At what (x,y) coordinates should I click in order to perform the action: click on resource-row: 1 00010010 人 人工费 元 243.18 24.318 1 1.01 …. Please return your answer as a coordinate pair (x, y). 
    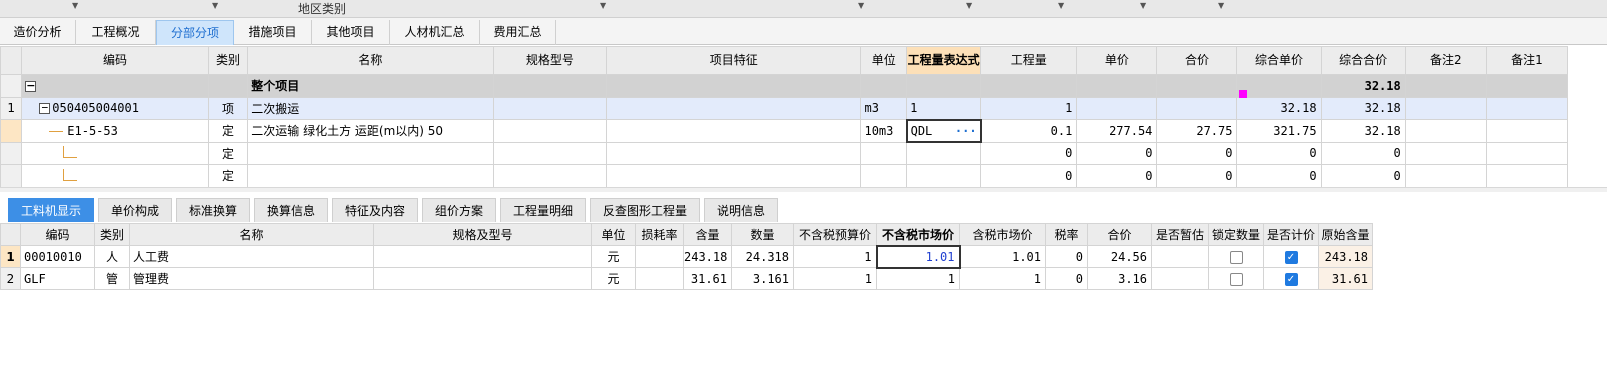
    Looking at the image, I should click on (686, 256).